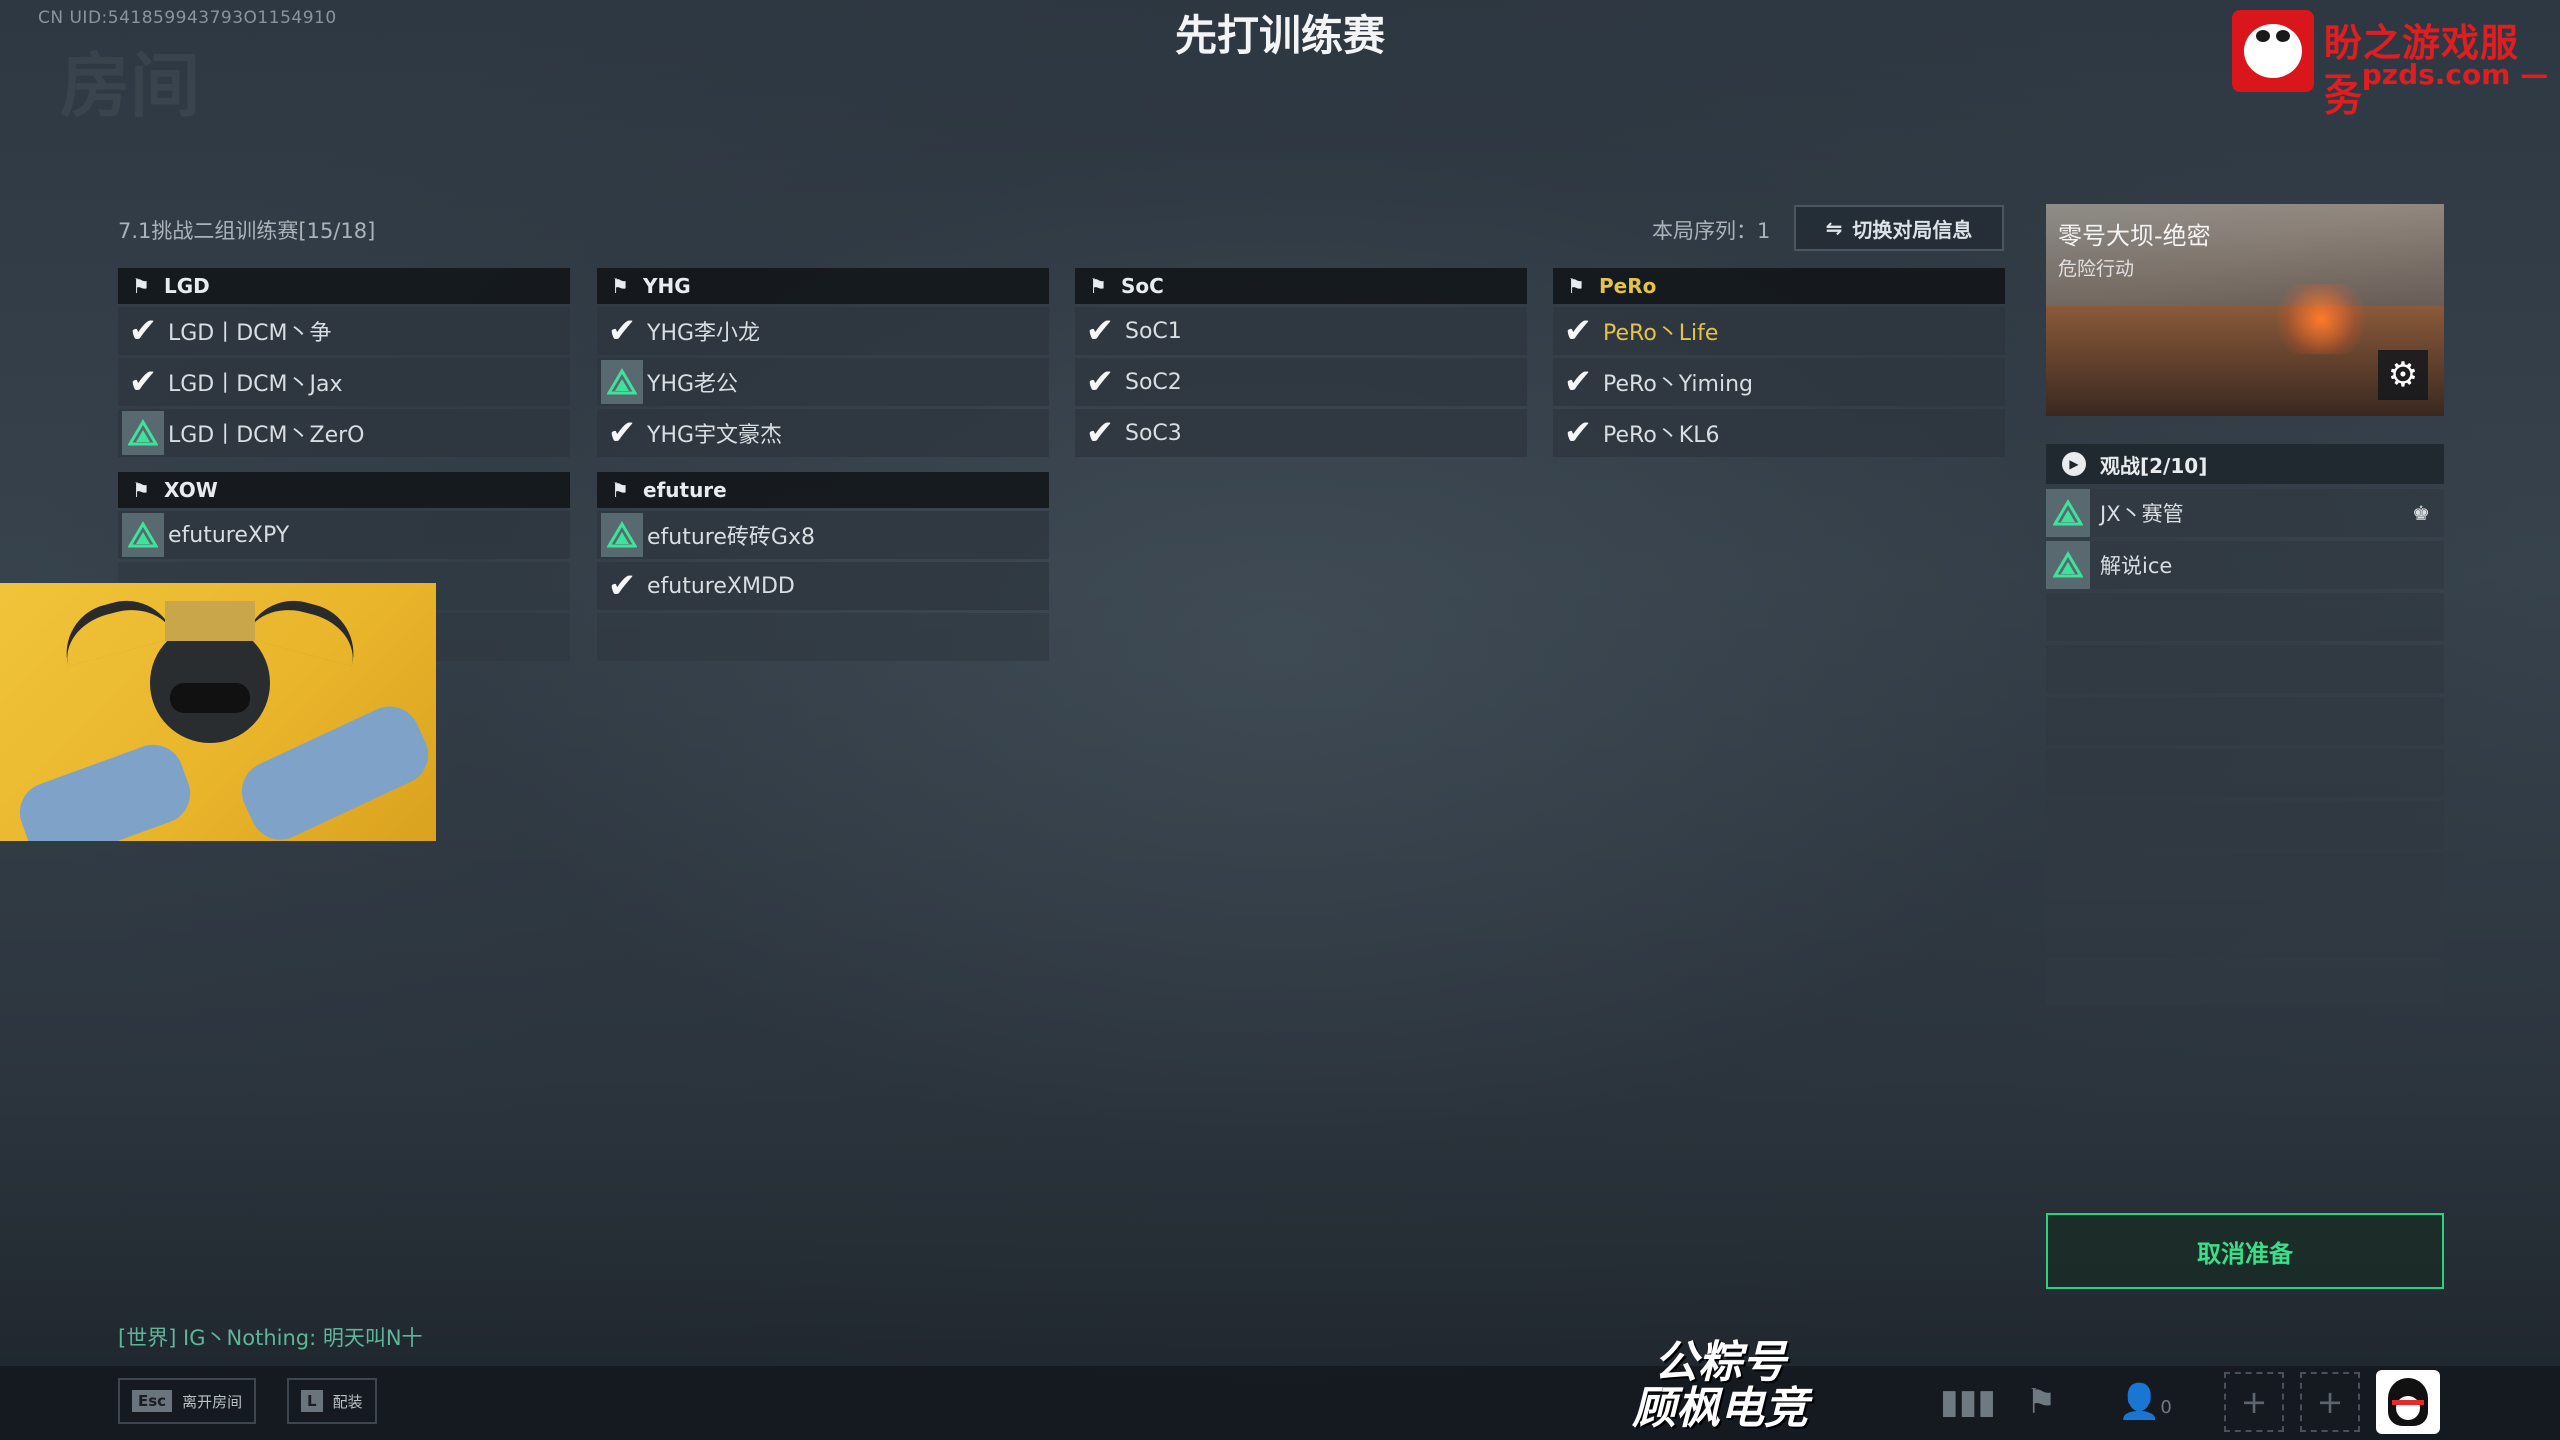 The width and height of the screenshot is (2560, 1440). I want to click on team-card-yhg: ⚑ YHG ✔ YHG李小龙 YHG老公 ✔ YHG宇文豪杰, so click(823, 362).